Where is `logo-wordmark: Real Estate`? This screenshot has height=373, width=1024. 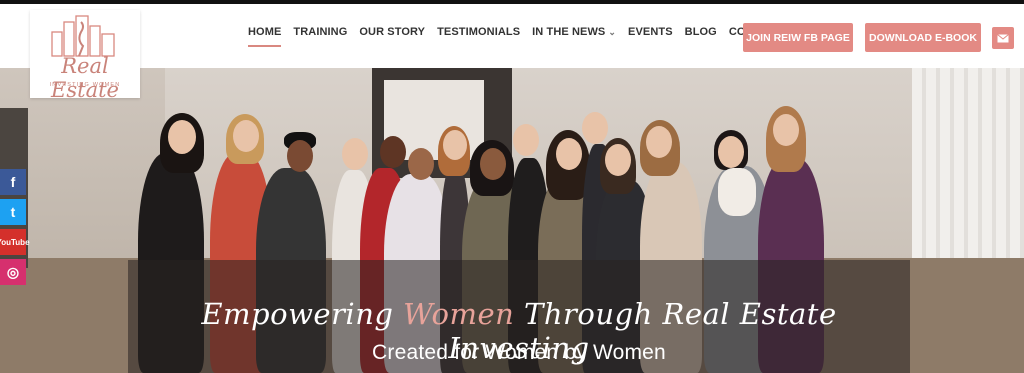 logo-wordmark: Real Estate is located at coordinates (85, 78).